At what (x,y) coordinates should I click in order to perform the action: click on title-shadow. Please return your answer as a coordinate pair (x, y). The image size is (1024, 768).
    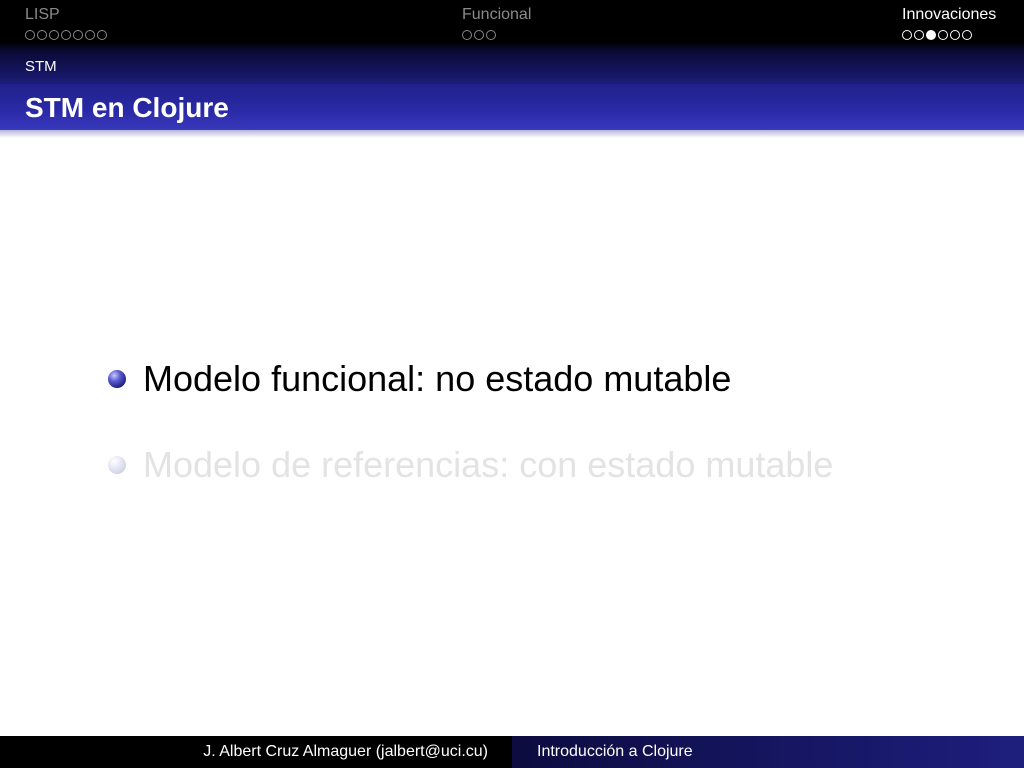
    Looking at the image, I should click on (512, 134).